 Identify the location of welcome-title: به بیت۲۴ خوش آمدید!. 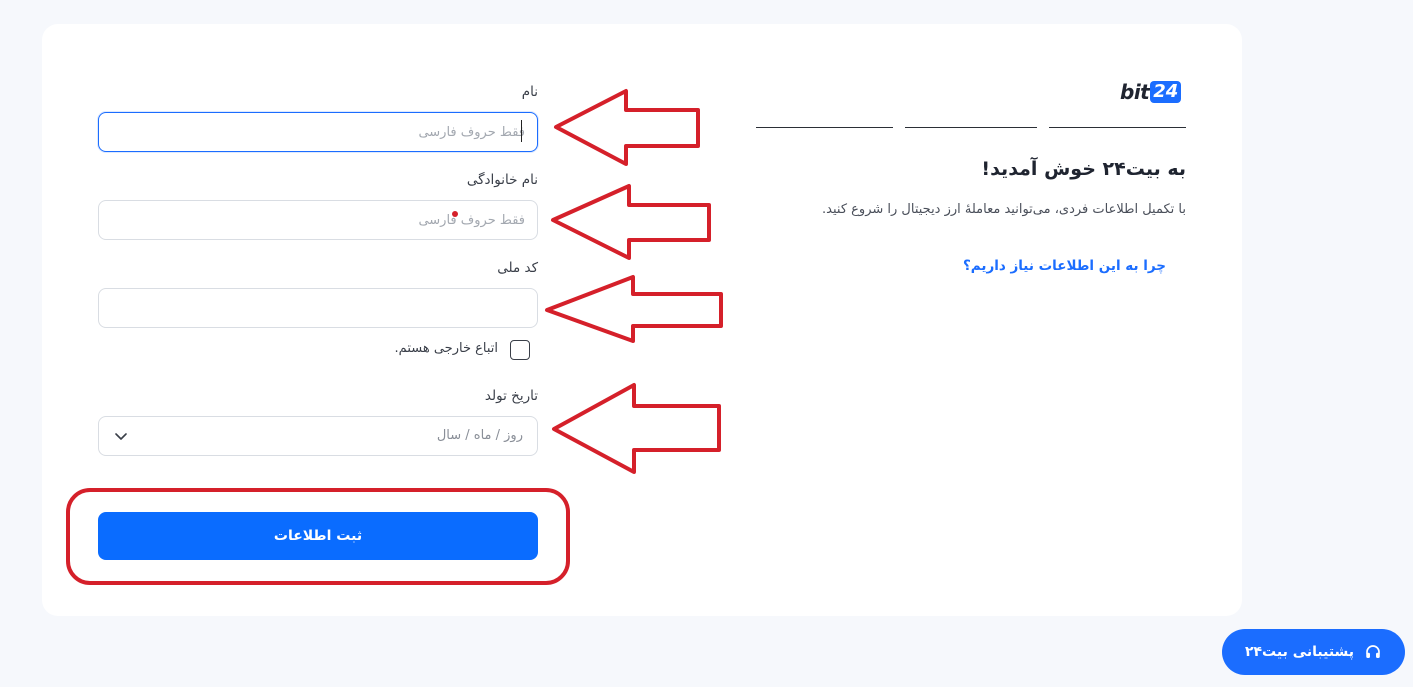
(1083, 169).